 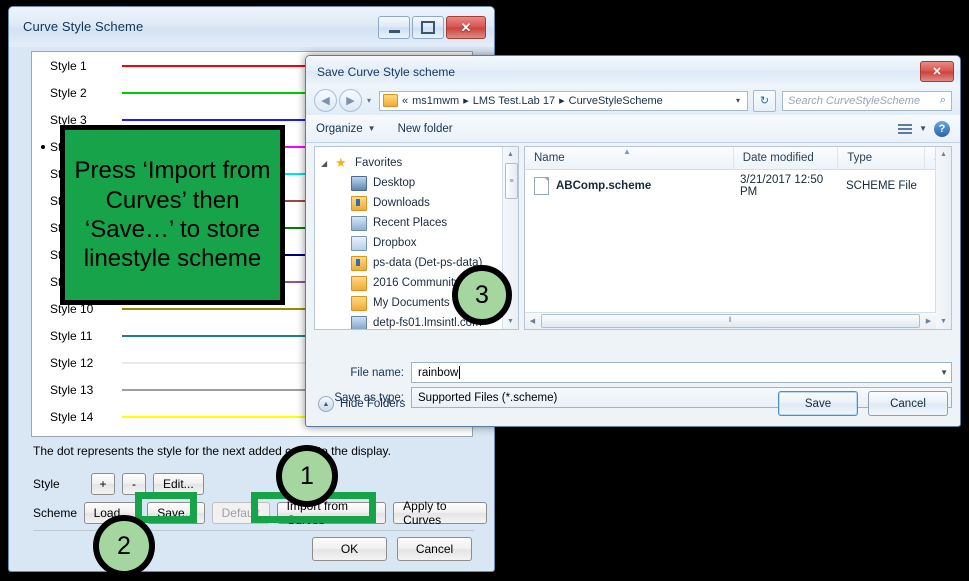 I want to click on close-icon: ✕, so click(x=466, y=27).